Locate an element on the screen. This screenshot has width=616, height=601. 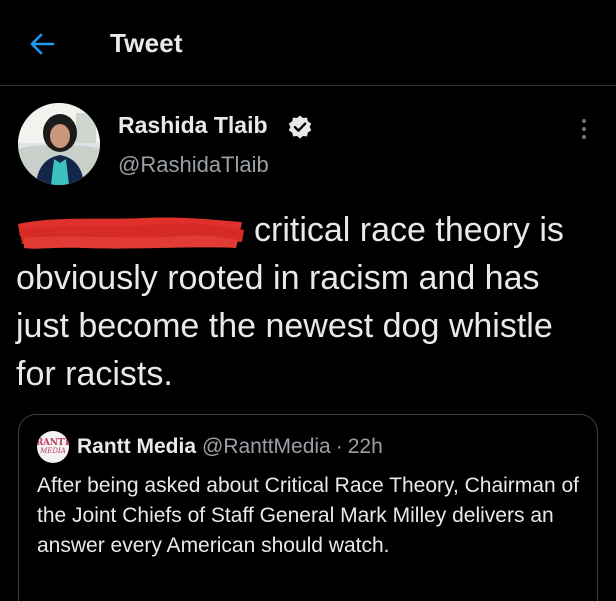
arrow-left-icon is located at coordinates (42, 44).